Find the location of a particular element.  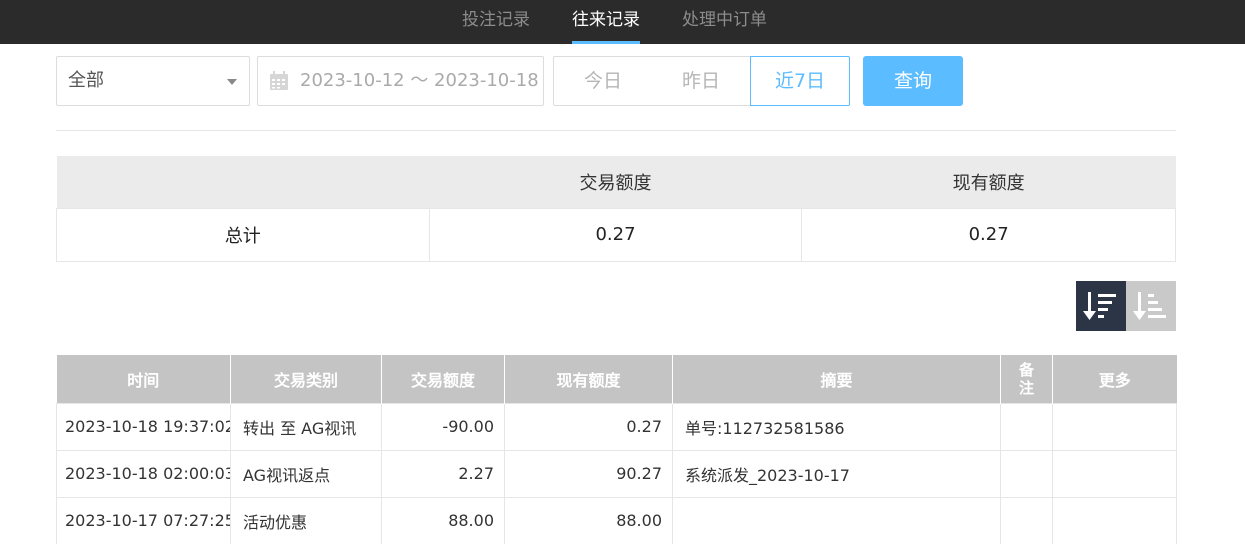

cell-time: 2023-10-18 19:37:02 is located at coordinates (143, 426).